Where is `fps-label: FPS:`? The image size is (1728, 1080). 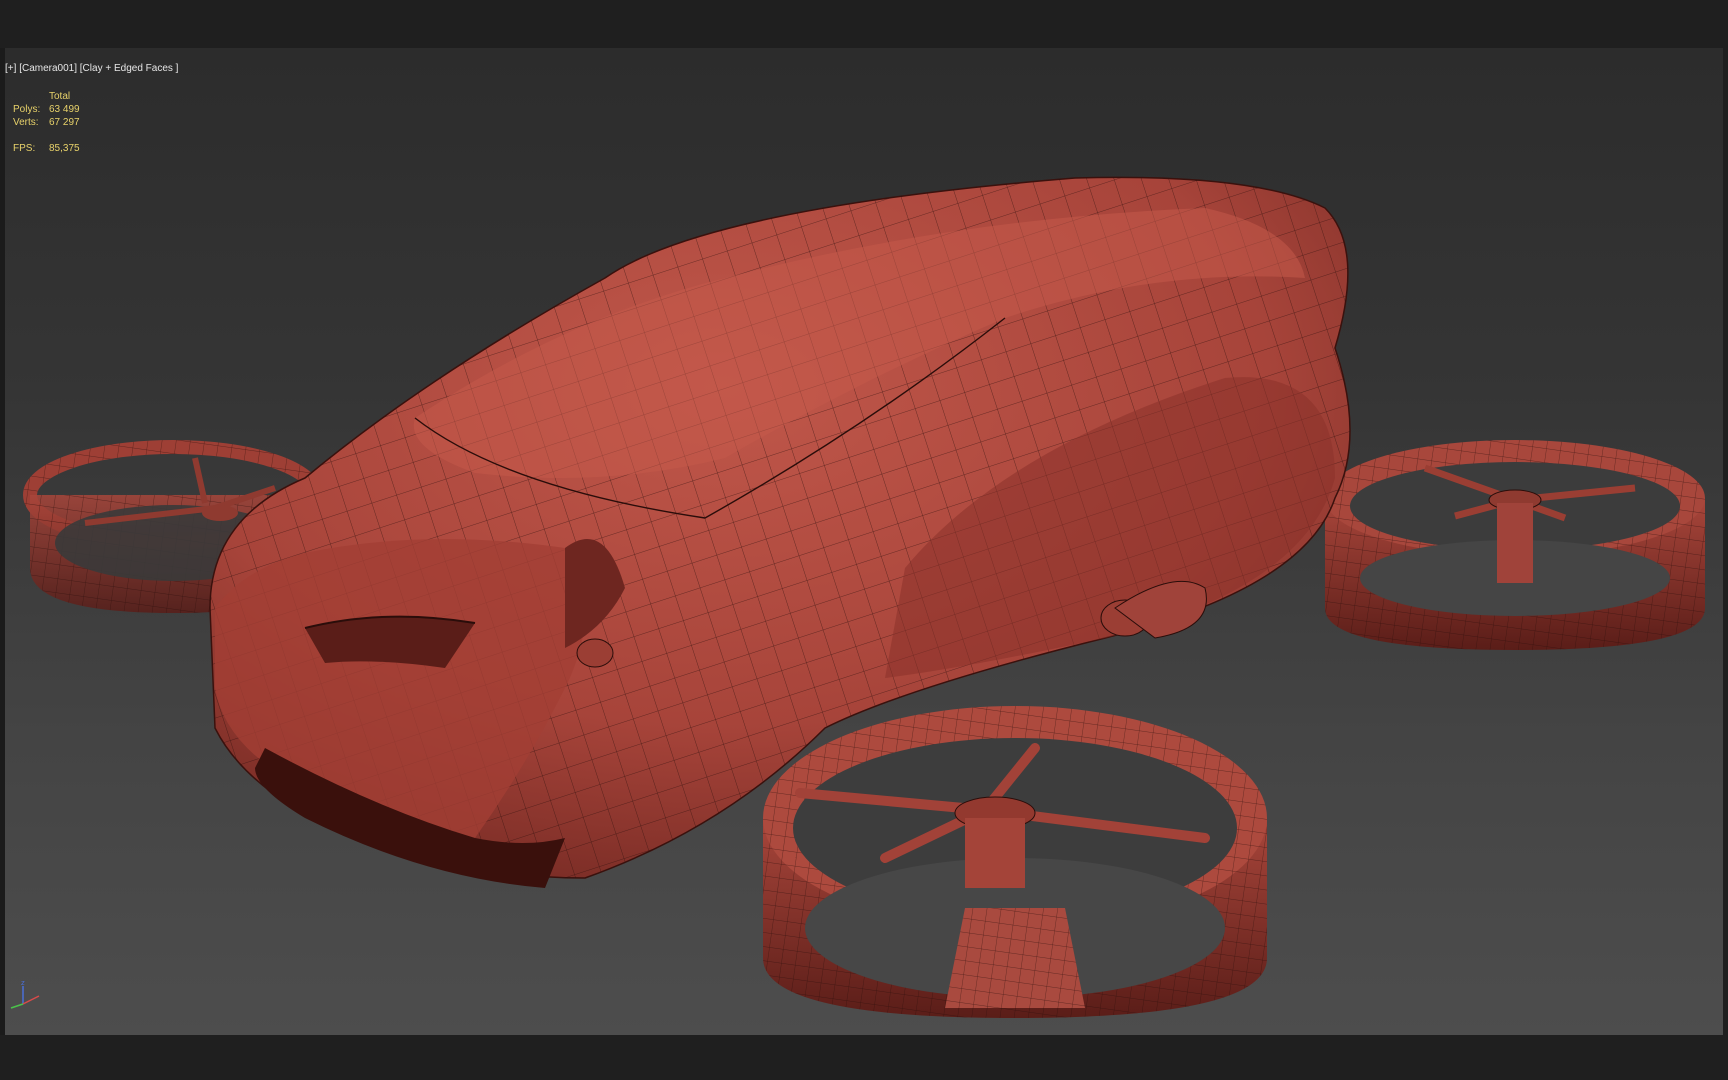
fps-label: FPS: is located at coordinates (24, 148).